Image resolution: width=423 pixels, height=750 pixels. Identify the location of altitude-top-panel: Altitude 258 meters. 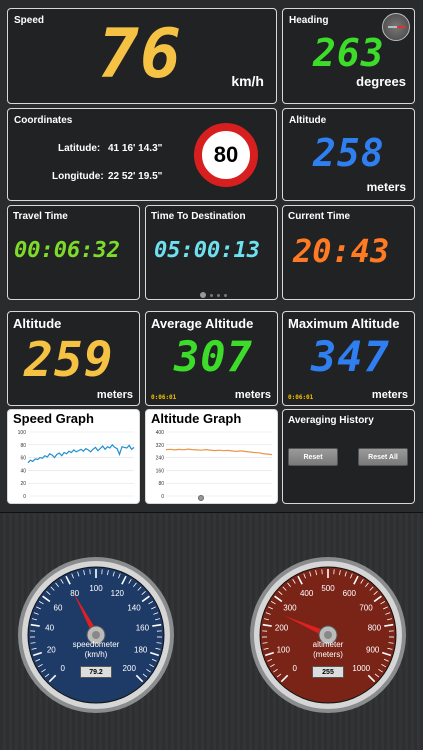
(348, 154).